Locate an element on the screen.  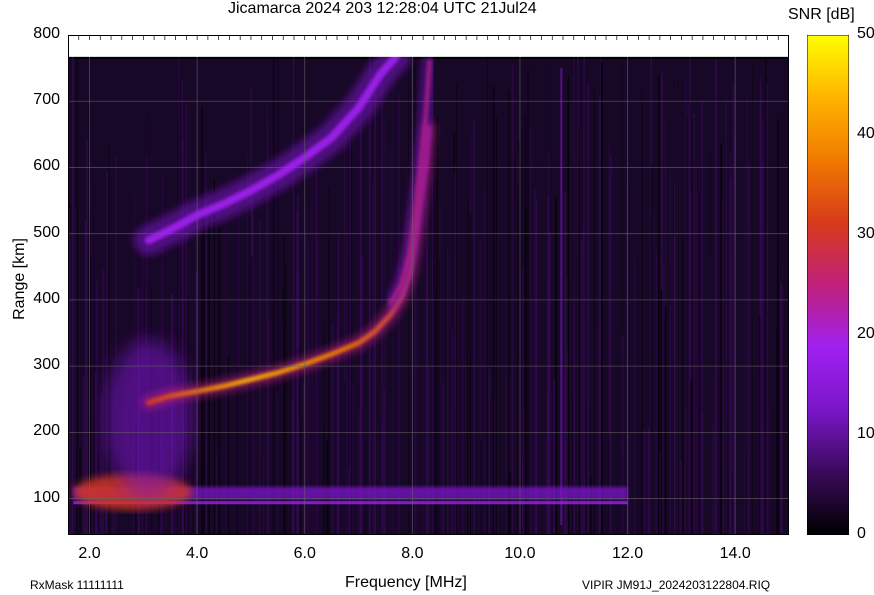
interference-column is located at coordinates (561, 297).